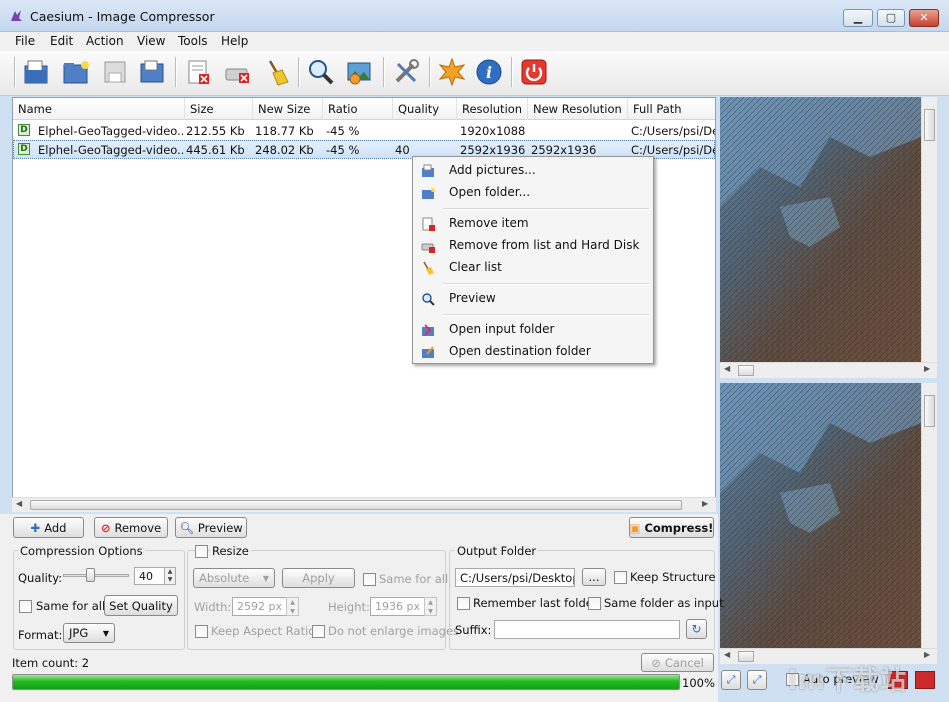 This screenshot has width=949, height=702. I want to click on close-preview-icon, so click(925, 680).